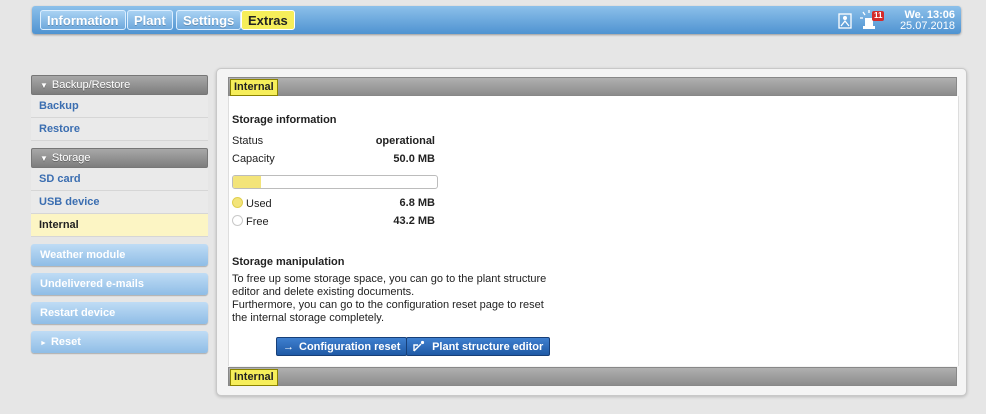  Describe the element at coordinates (592, 86) in the screenshot. I see `panel-header-bar: Internal` at that location.